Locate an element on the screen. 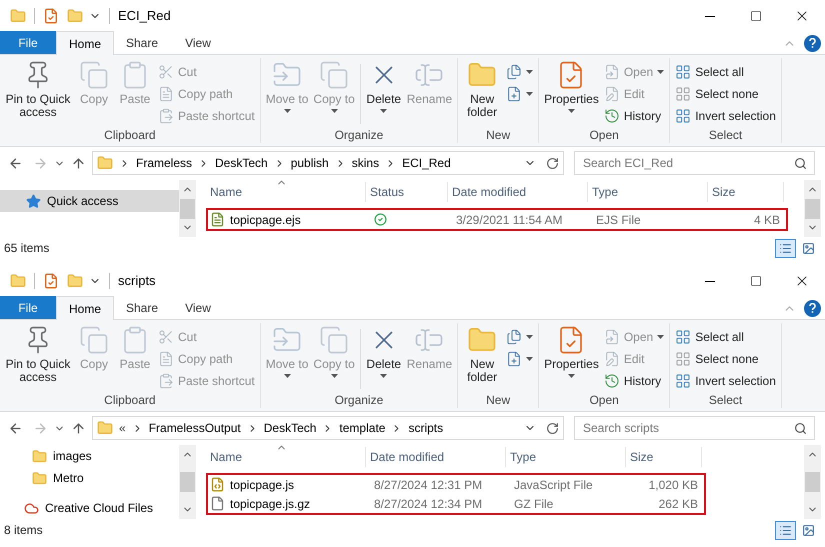 The image size is (825, 547). breadcrumb: publish is located at coordinates (309, 163).